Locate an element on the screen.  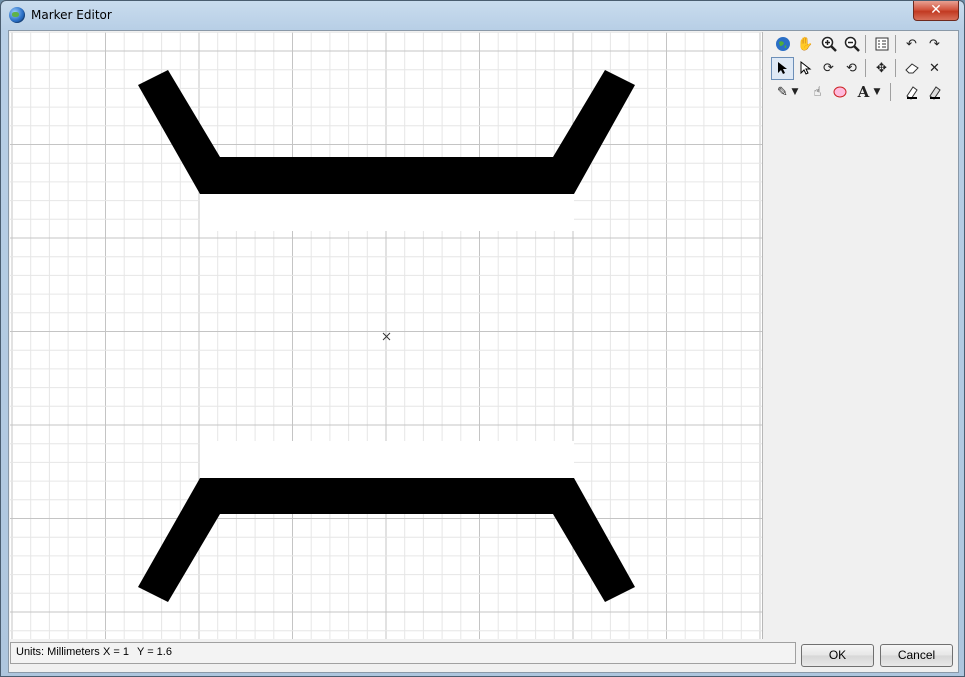
hand-pan-icon: ✋ is located at coordinates (805, 44).